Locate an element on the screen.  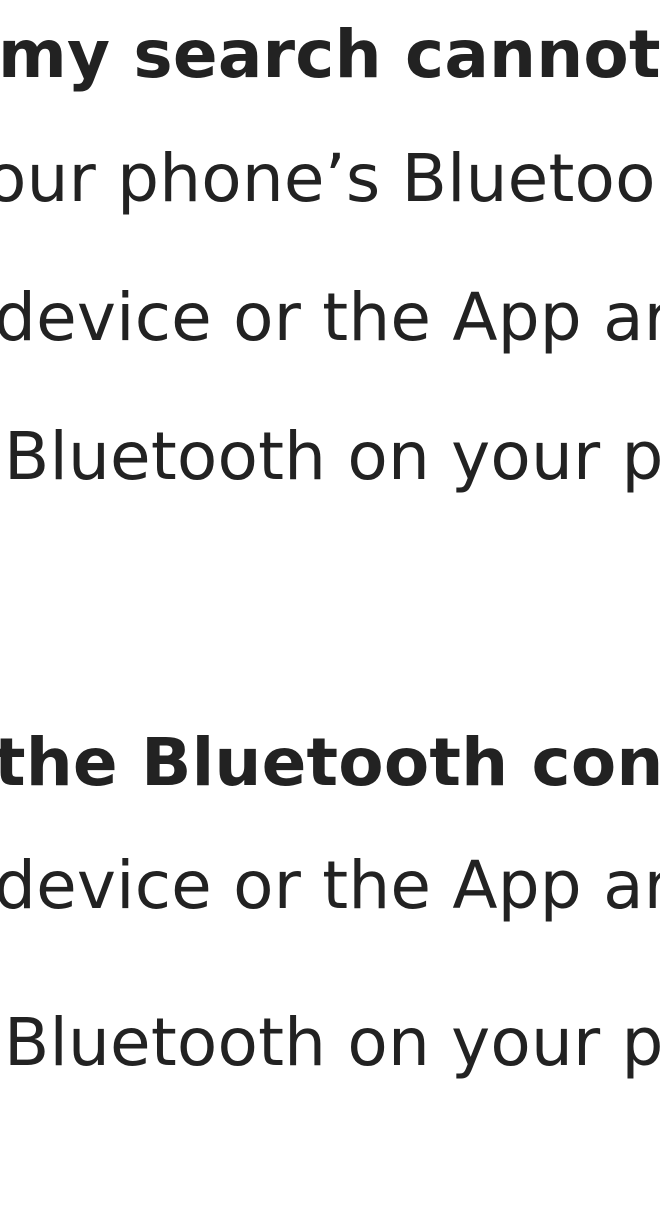
faq-question-search-cannot-find: my search cannot fir is located at coordinates (330, 54).